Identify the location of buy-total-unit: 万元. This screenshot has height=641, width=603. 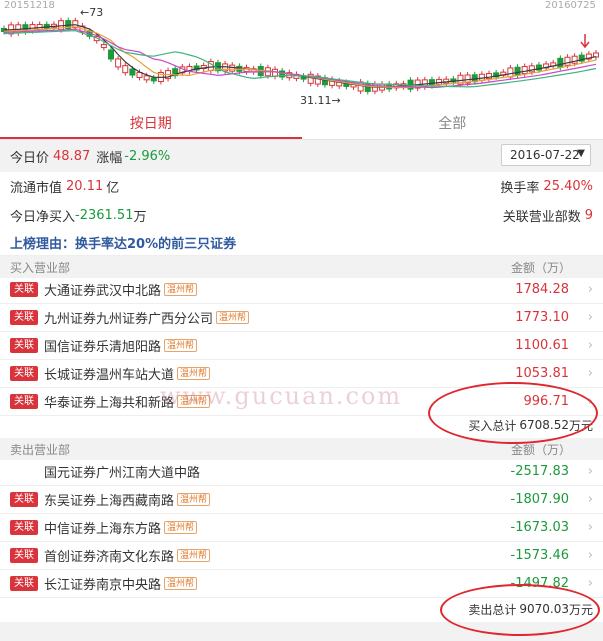
(580, 425).